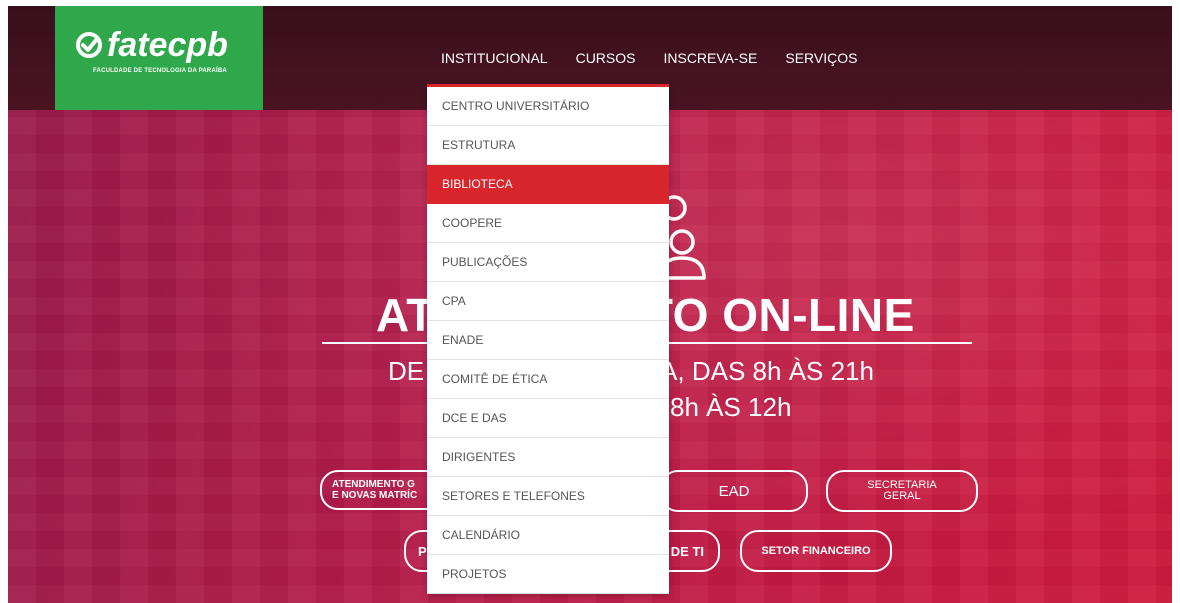  What do you see at coordinates (548, 535) in the screenshot?
I see `menu-item-calendario: CALENDÁRIO` at bounding box center [548, 535].